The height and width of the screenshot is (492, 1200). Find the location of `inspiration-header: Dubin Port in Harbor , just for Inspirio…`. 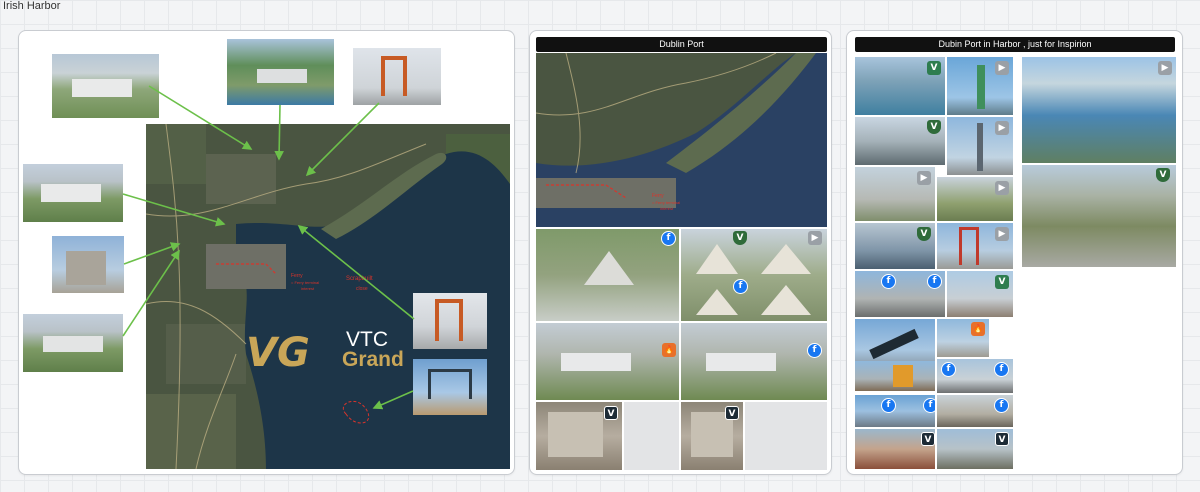

inspiration-header: Dubin Port in Harbor , just for Inspirio… is located at coordinates (1015, 44).